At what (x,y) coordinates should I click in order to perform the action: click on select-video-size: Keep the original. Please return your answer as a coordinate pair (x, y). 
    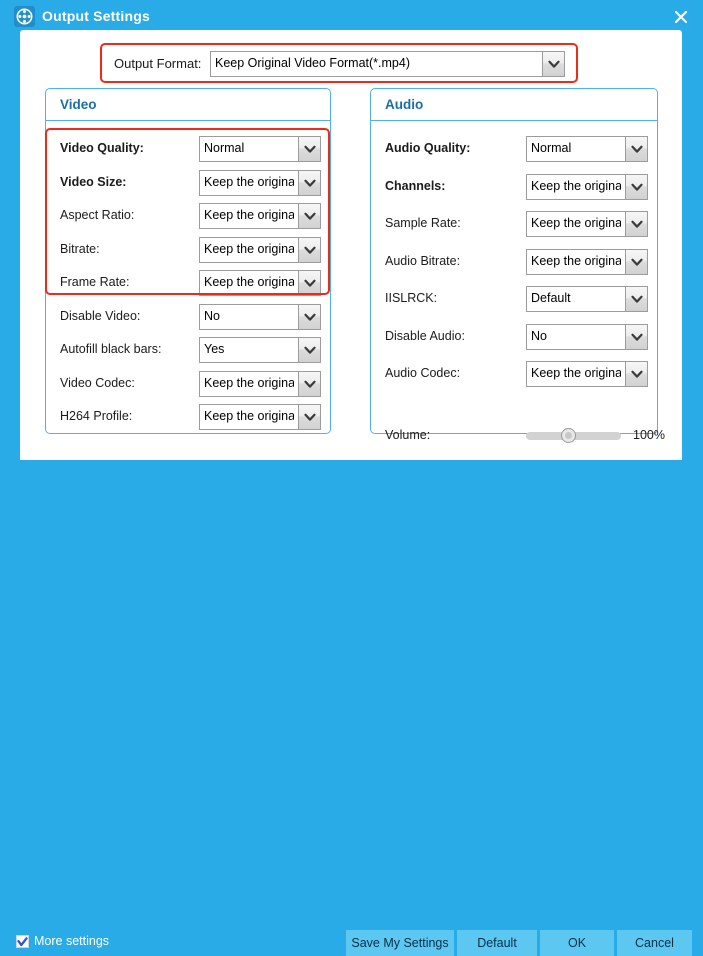
    Looking at the image, I should click on (260, 182).